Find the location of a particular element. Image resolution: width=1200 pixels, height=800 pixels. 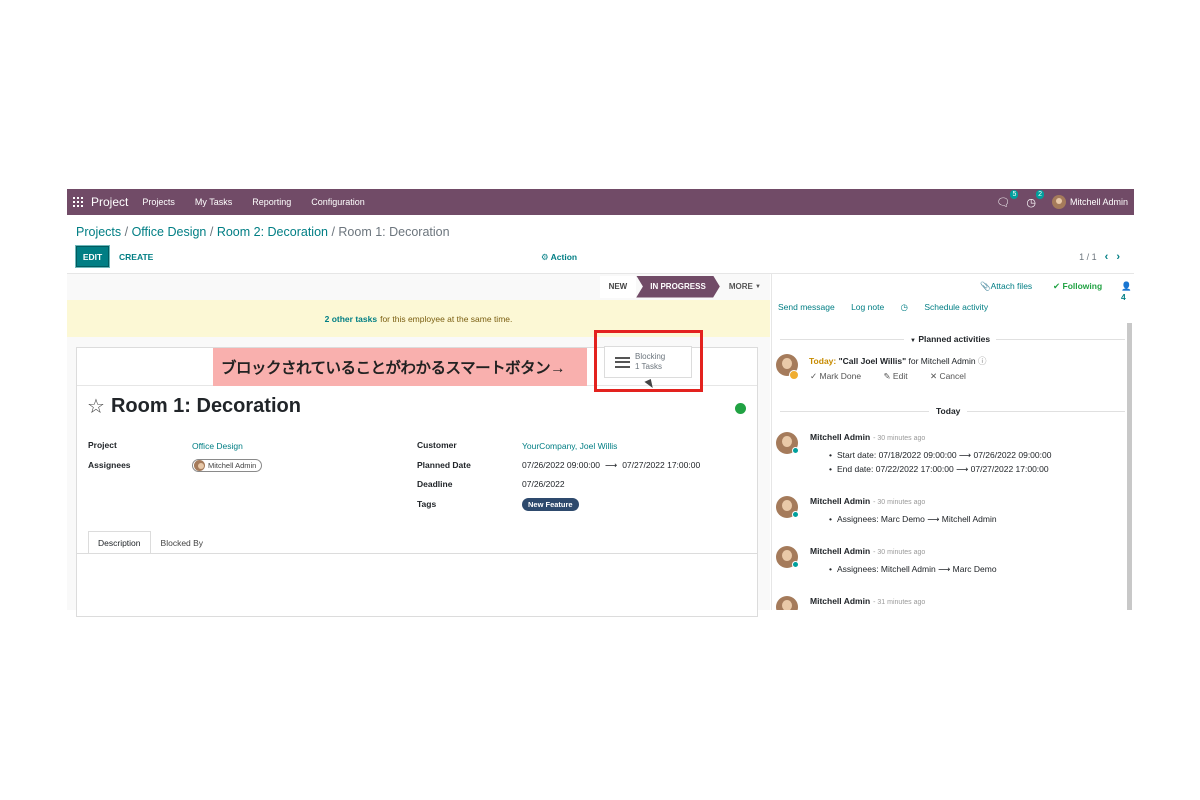

notebook-tabs: Description Blocked By is located at coordinates (151, 542).